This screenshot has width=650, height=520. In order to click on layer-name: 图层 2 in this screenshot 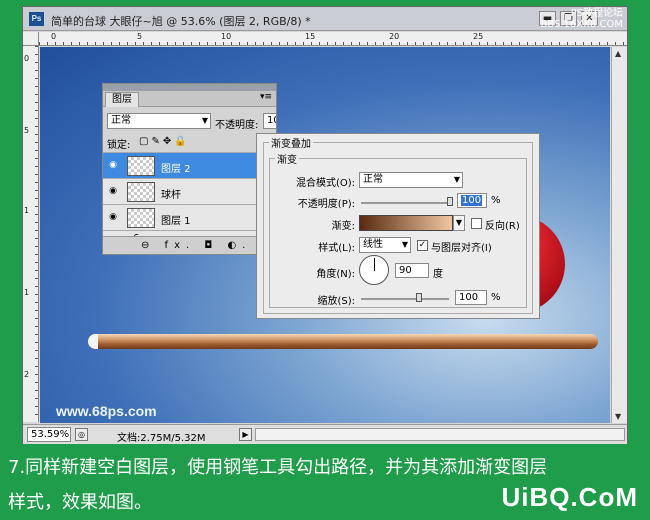, I will do `click(176, 169)`.